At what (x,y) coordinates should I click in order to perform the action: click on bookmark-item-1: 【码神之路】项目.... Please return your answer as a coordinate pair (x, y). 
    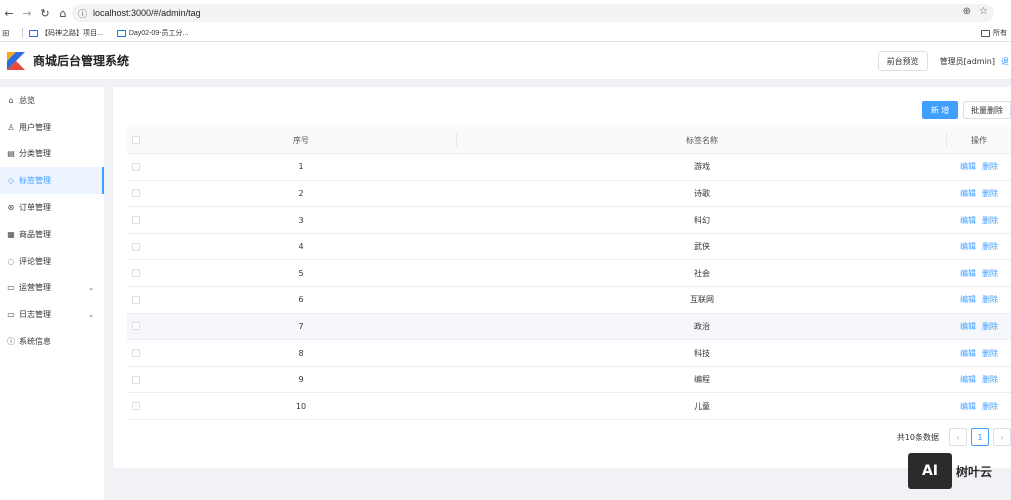
    Looking at the image, I should click on (66, 33).